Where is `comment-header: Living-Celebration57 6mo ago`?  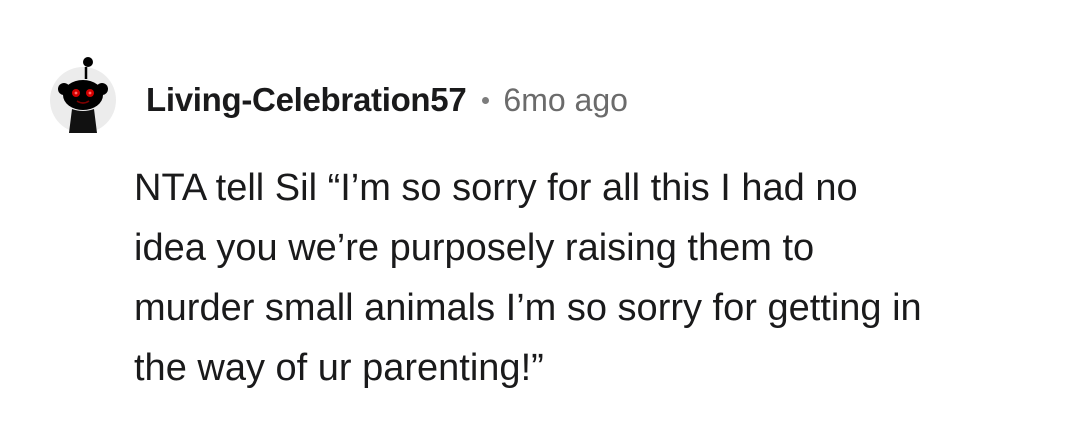 comment-header: Living-Celebration57 6mo ago is located at coordinates (339, 97).